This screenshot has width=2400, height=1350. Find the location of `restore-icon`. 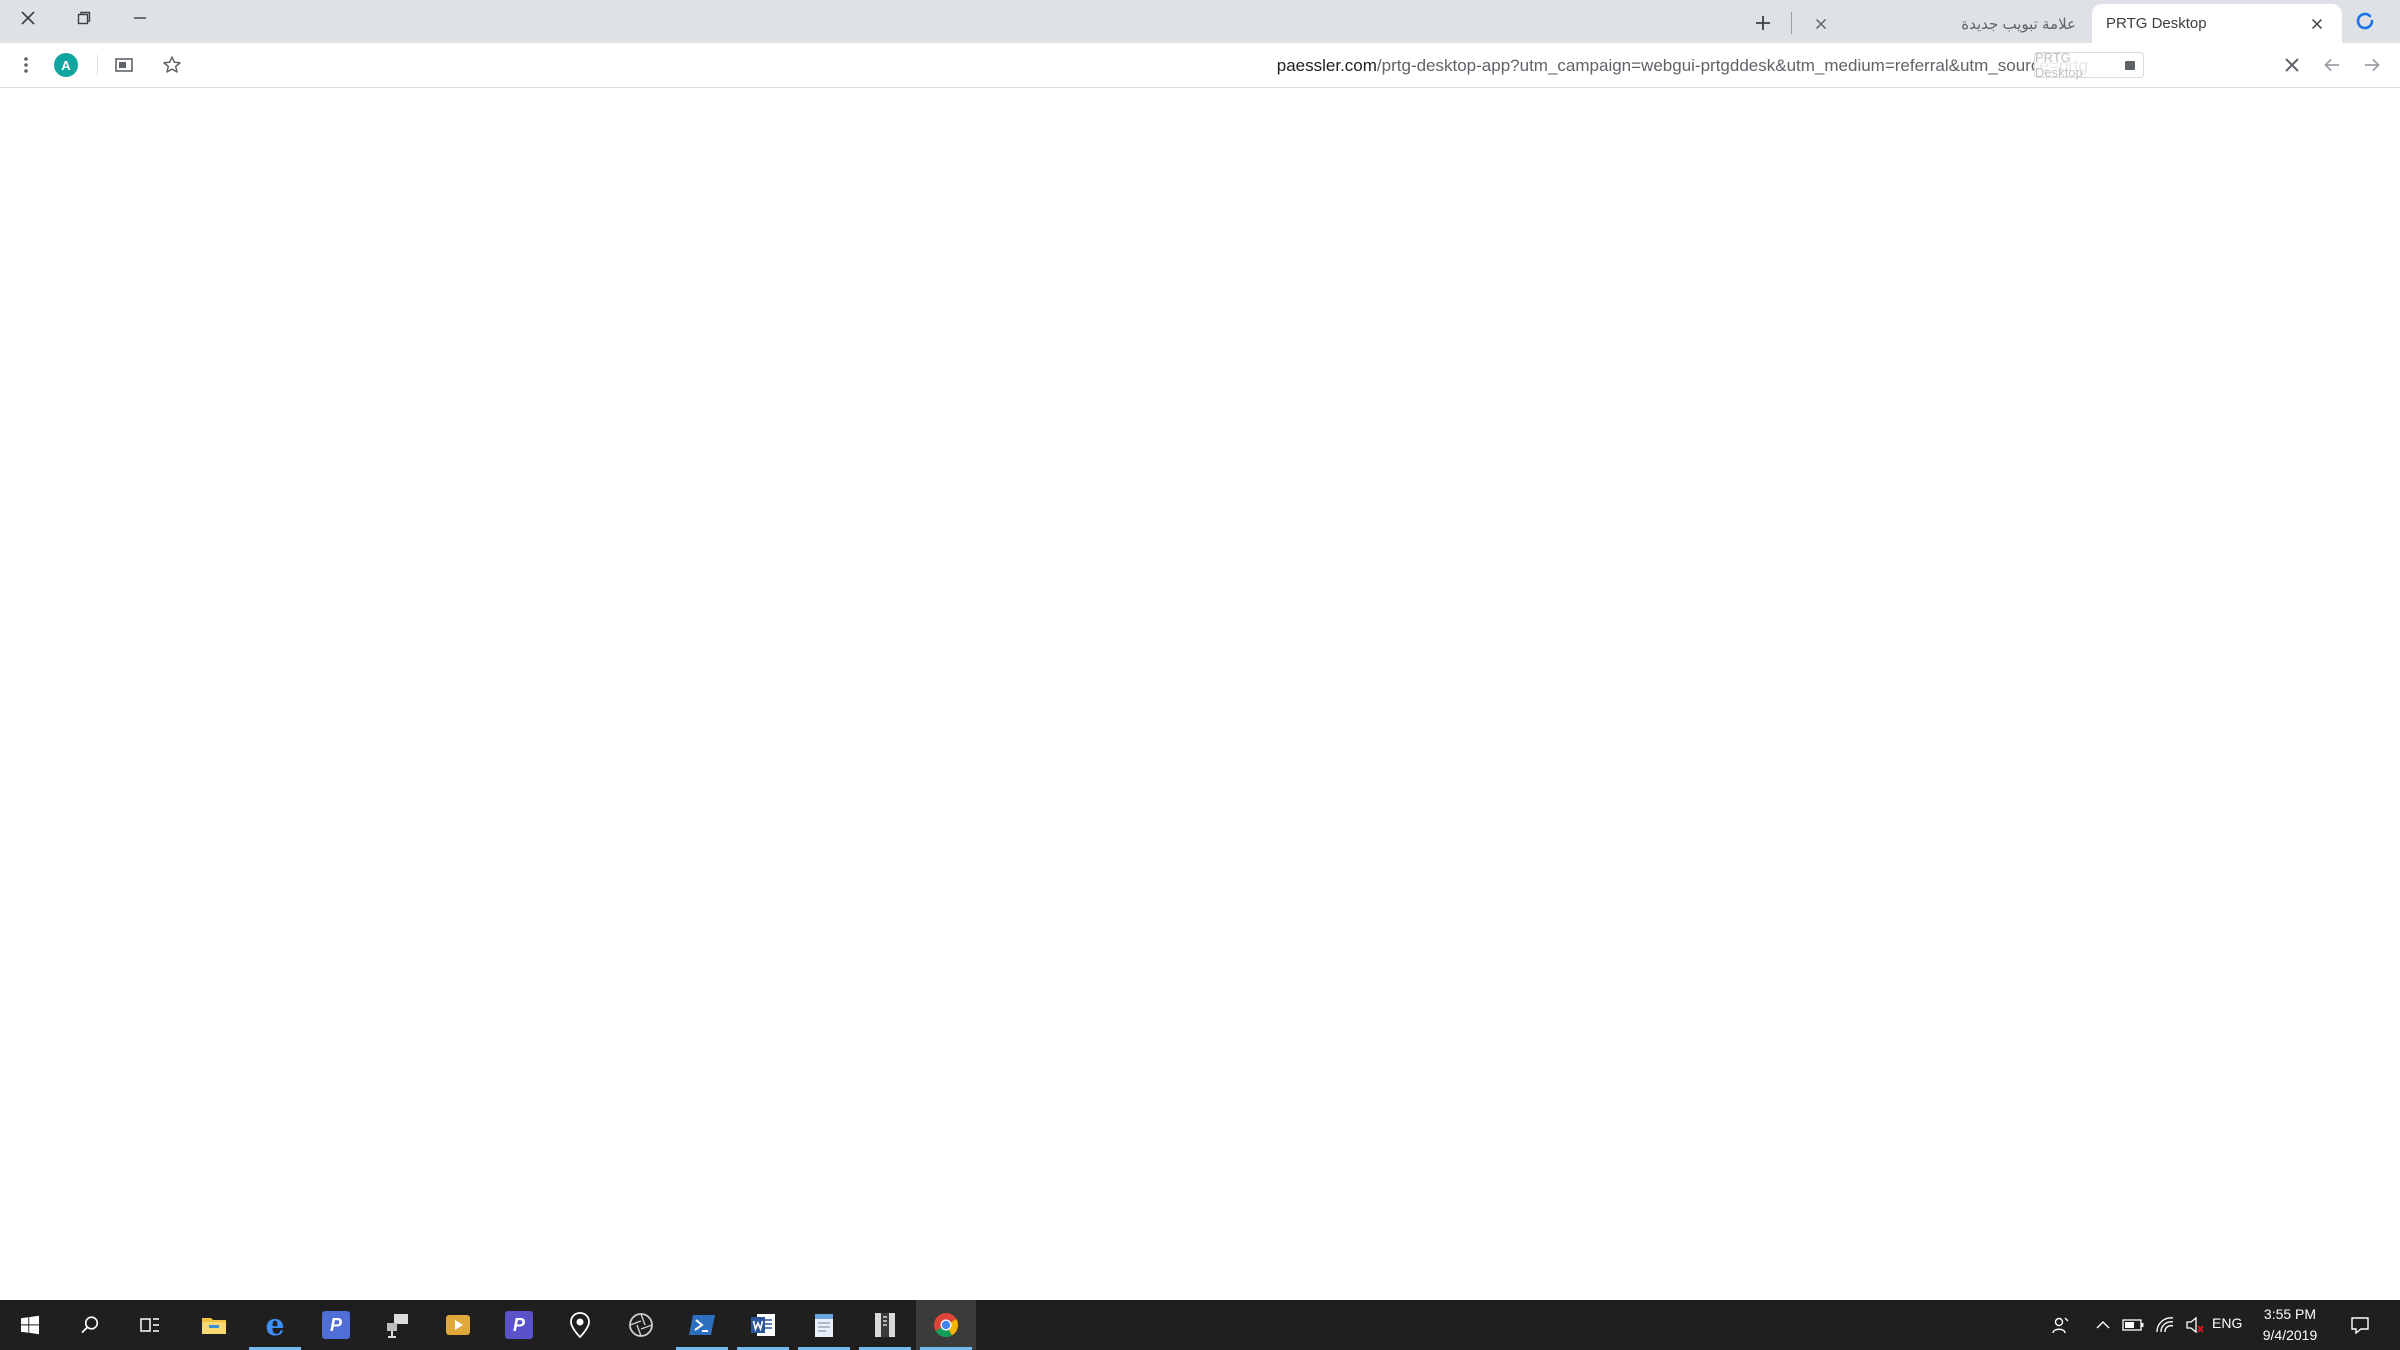

restore-icon is located at coordinates (84, 18).